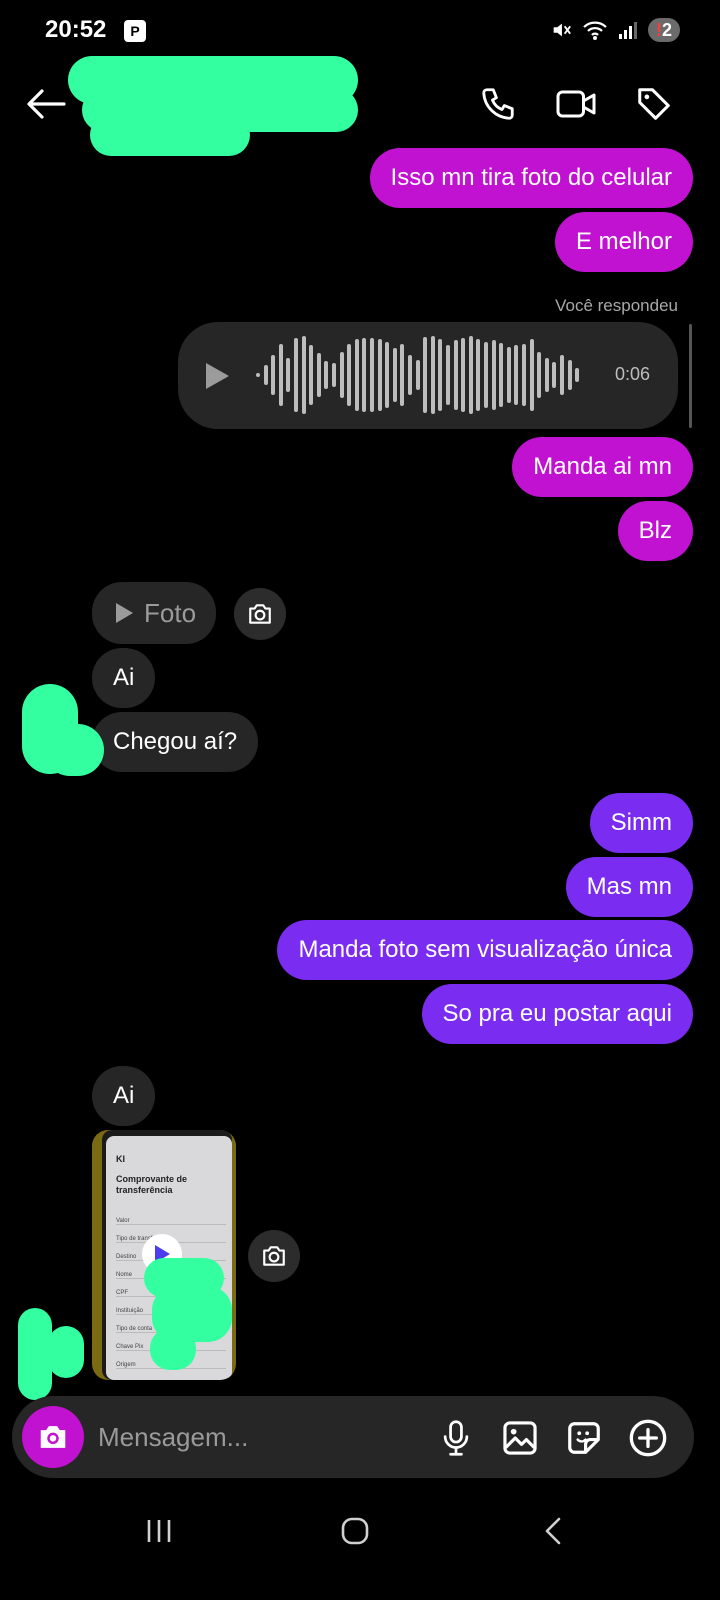 This screenshot has height=1600, width=720. I want to click on sticker-button, so click(584, 1438).